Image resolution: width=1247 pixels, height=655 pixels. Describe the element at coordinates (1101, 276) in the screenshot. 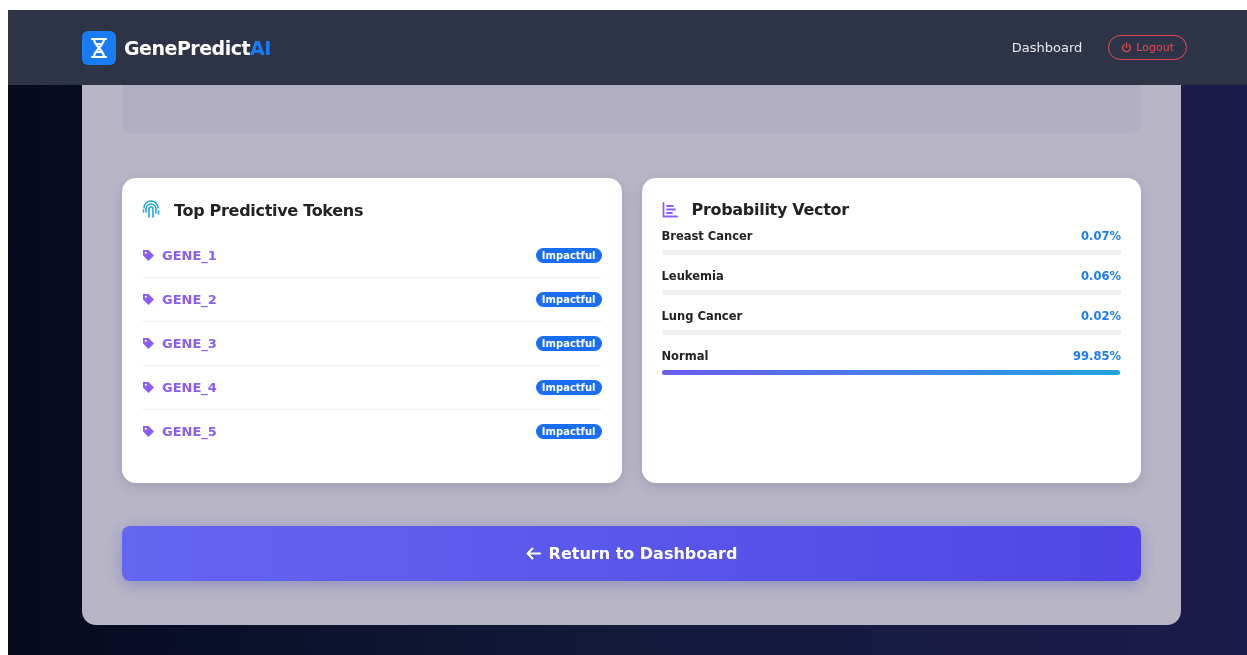

I see `probability-value: 0.06%` at that location.